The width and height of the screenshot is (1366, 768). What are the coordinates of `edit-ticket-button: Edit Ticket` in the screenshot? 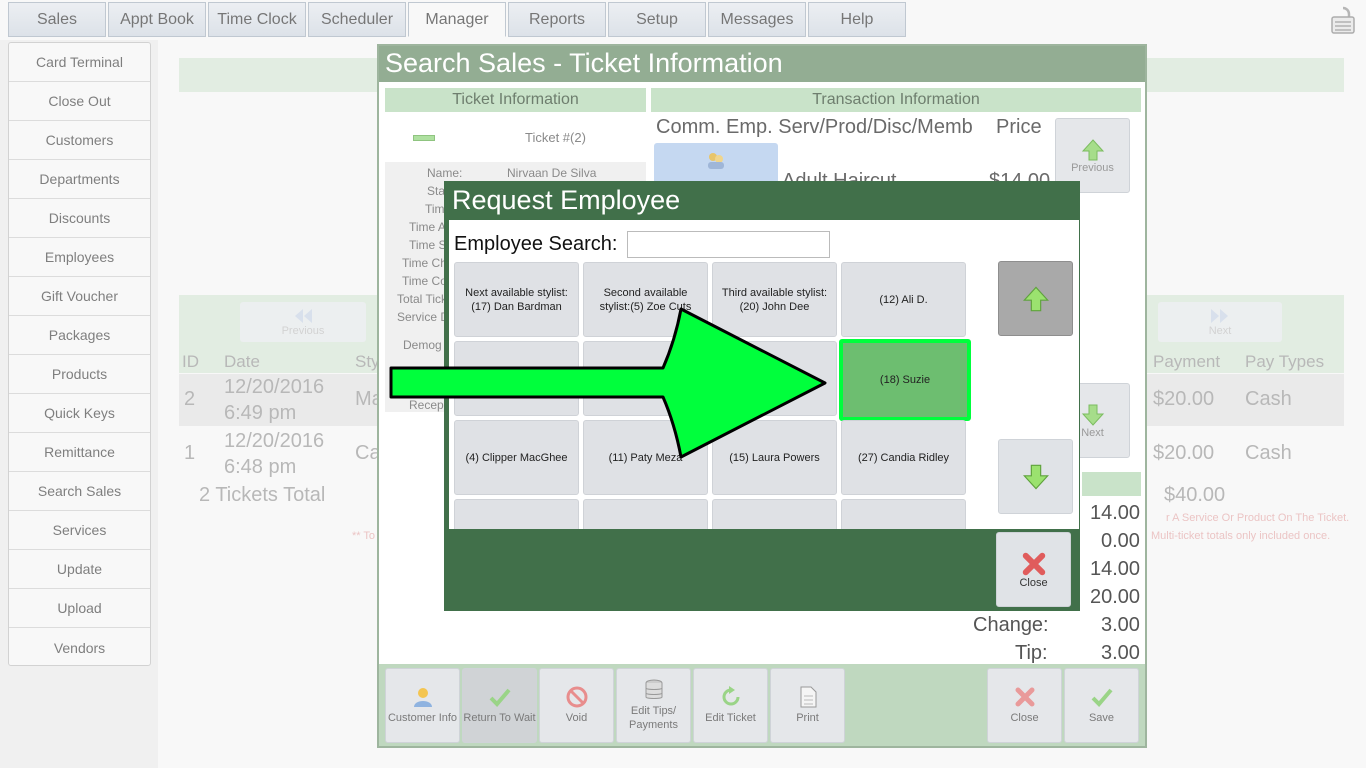 It's located at (730, 705).